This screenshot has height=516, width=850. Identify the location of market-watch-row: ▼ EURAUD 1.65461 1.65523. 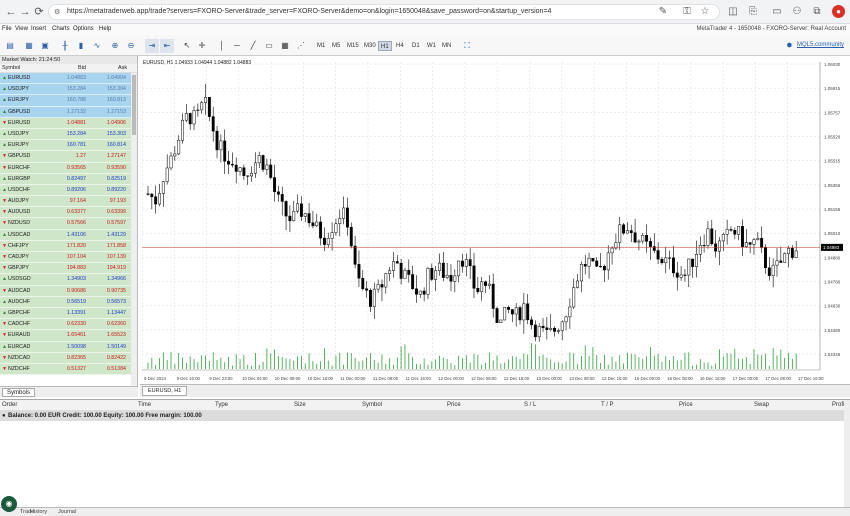
(66, 336).